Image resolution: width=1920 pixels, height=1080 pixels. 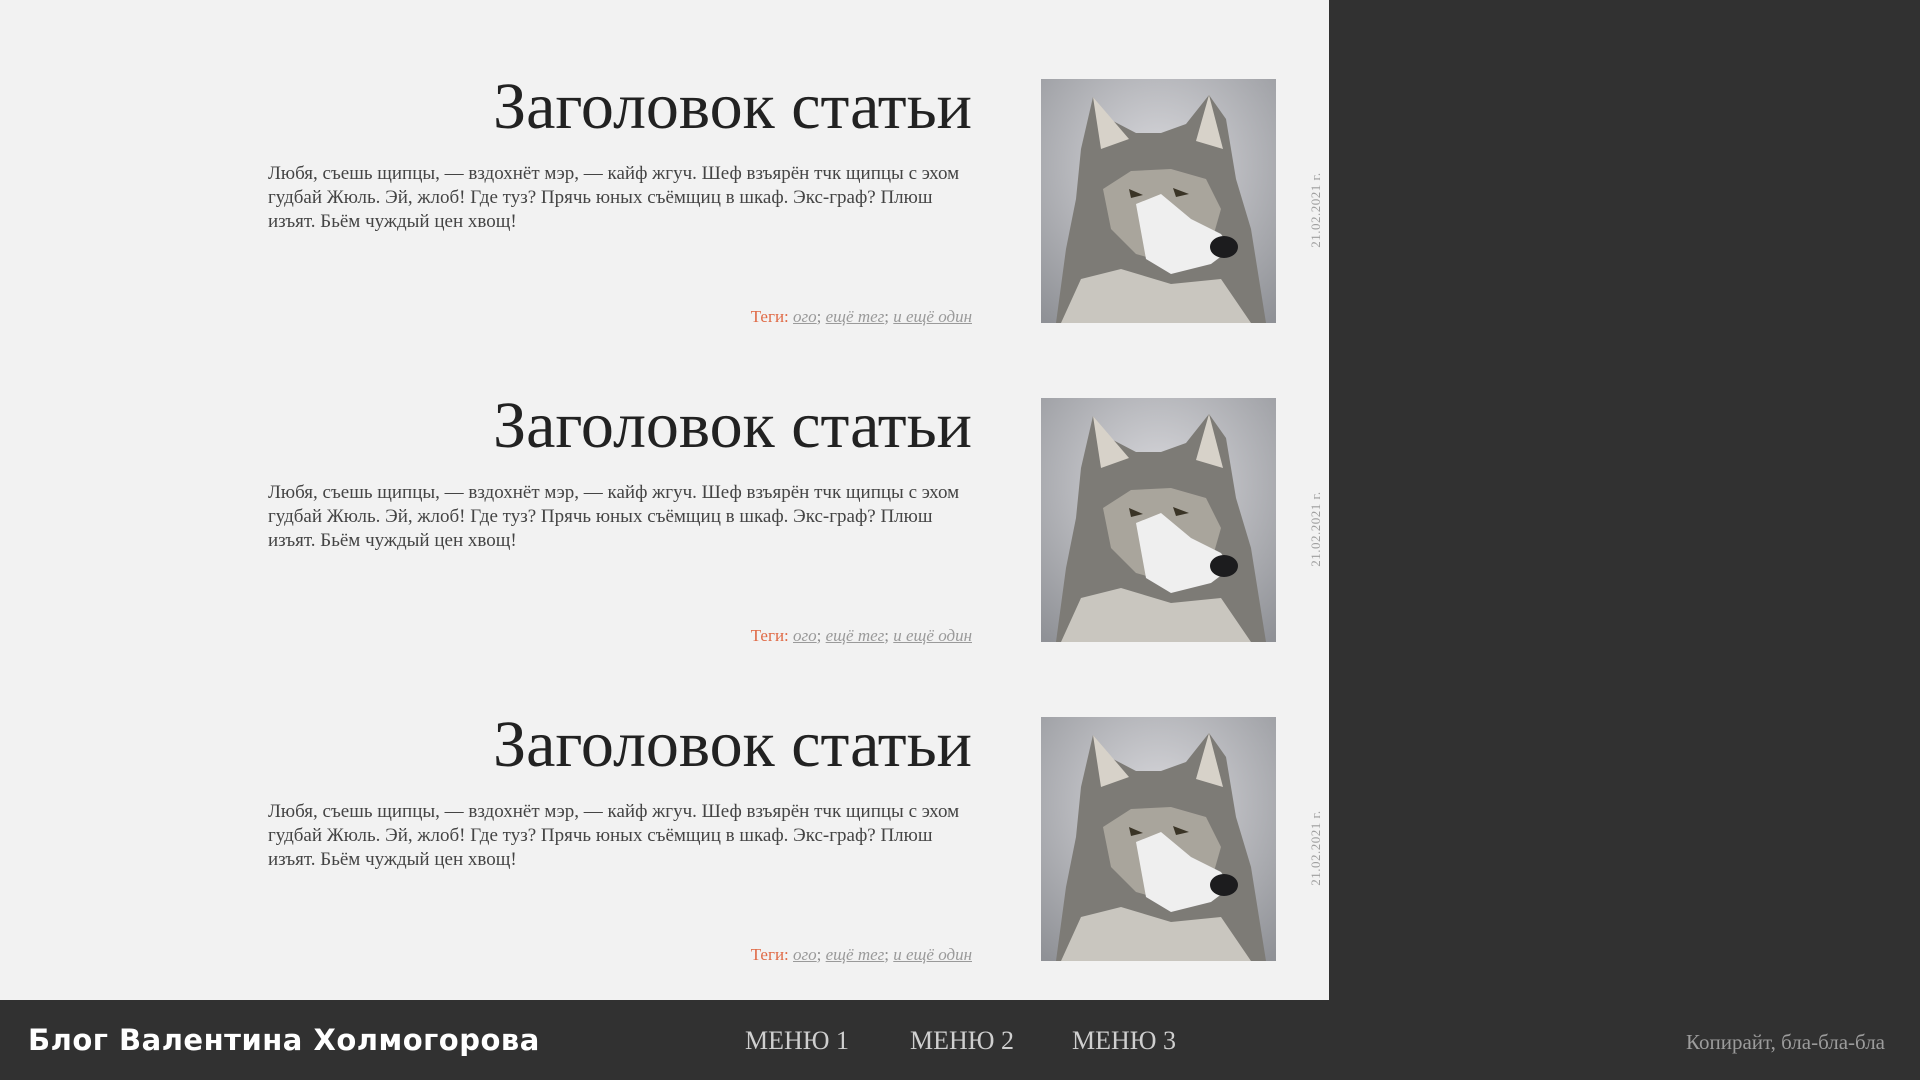 I want to click on nav-menu-1: МЕНЮ 1, so click(x=797, y=1041).